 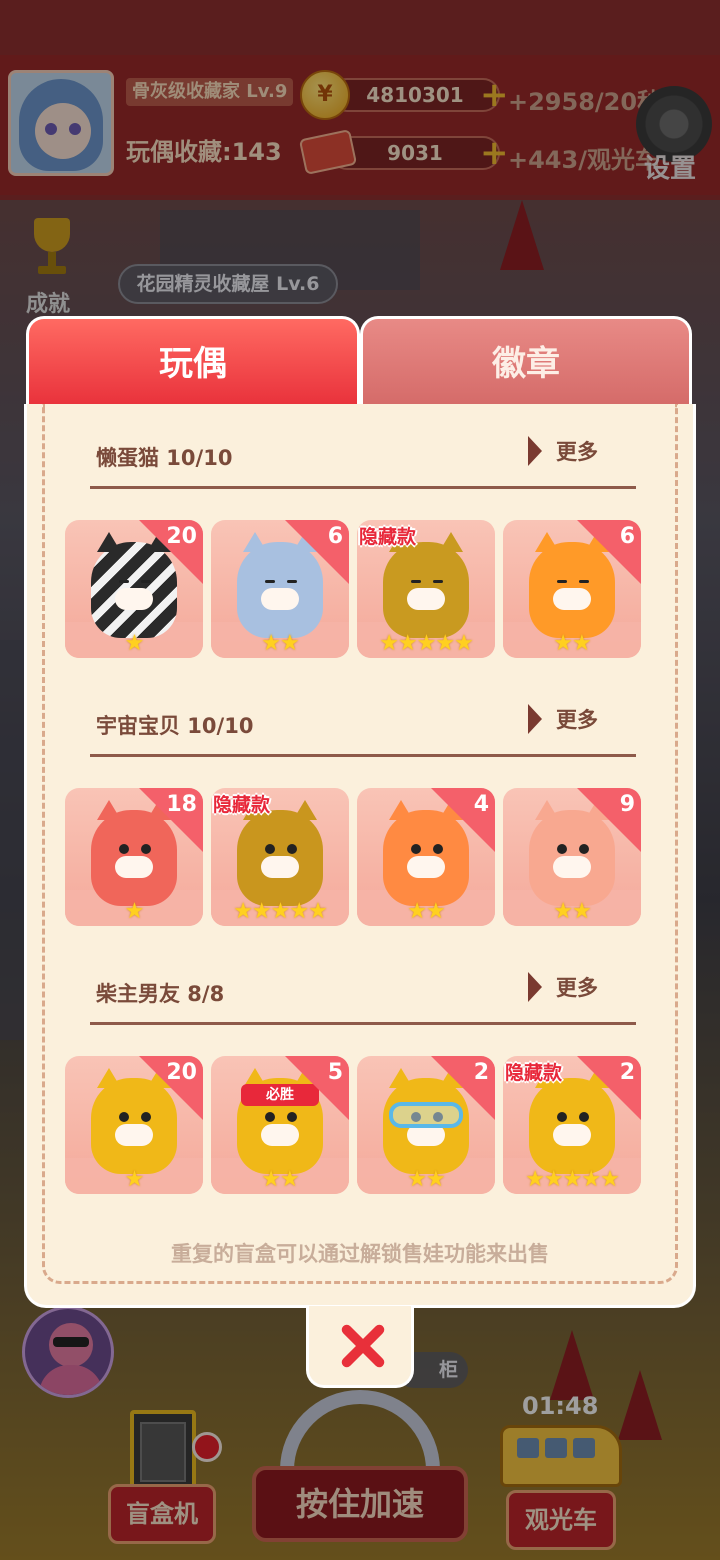 I want to click on doll-card-cat-gold: 隐藏款 ★★★★★, so click(x=426, y=589).